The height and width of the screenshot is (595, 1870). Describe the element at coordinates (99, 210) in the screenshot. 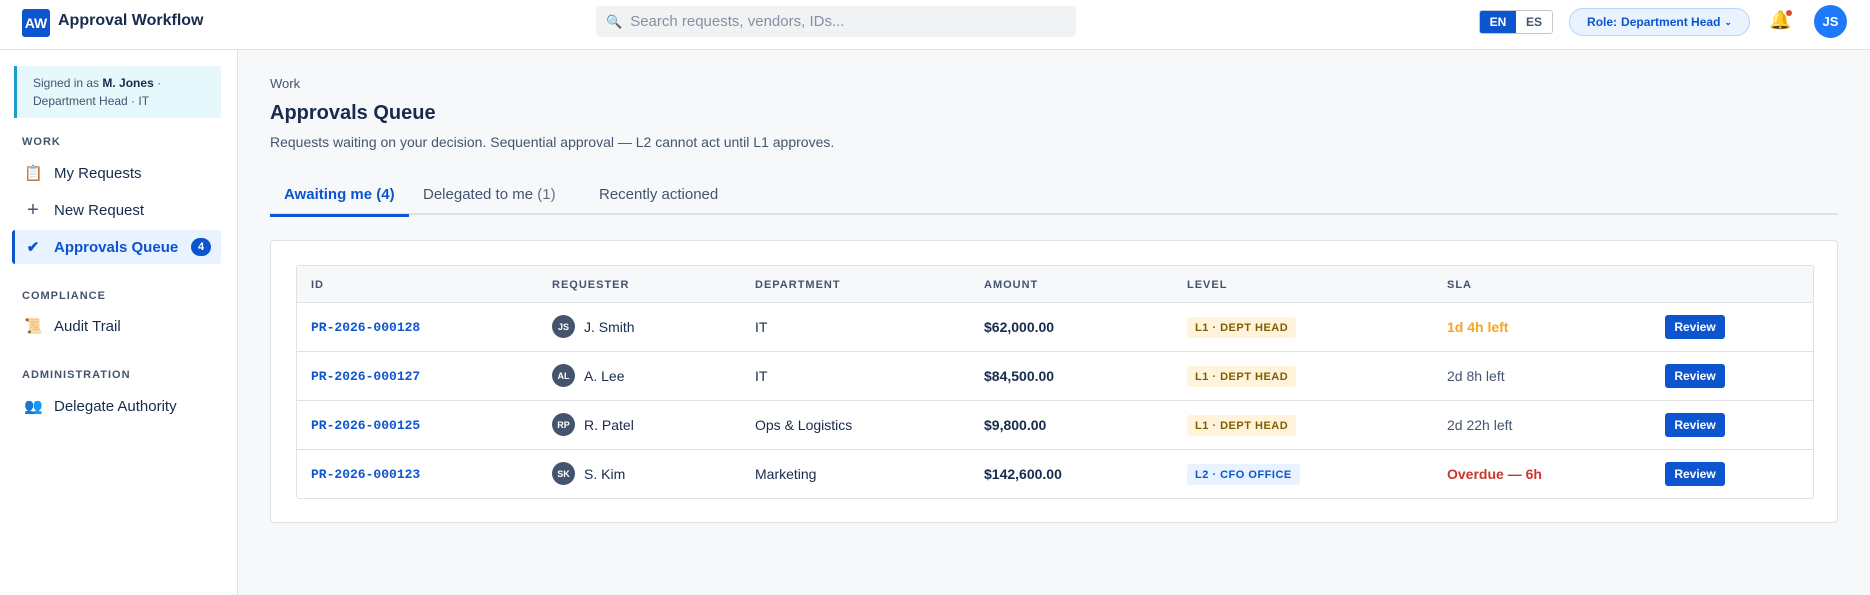

I see `sidebar-item-label: New Request` at that location.